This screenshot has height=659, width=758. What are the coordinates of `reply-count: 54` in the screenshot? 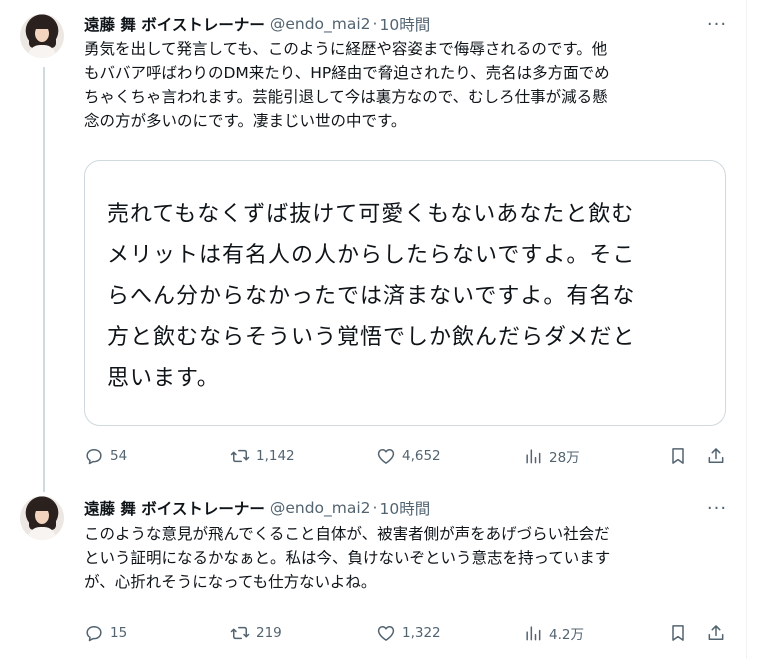 It's located at (119, 456).